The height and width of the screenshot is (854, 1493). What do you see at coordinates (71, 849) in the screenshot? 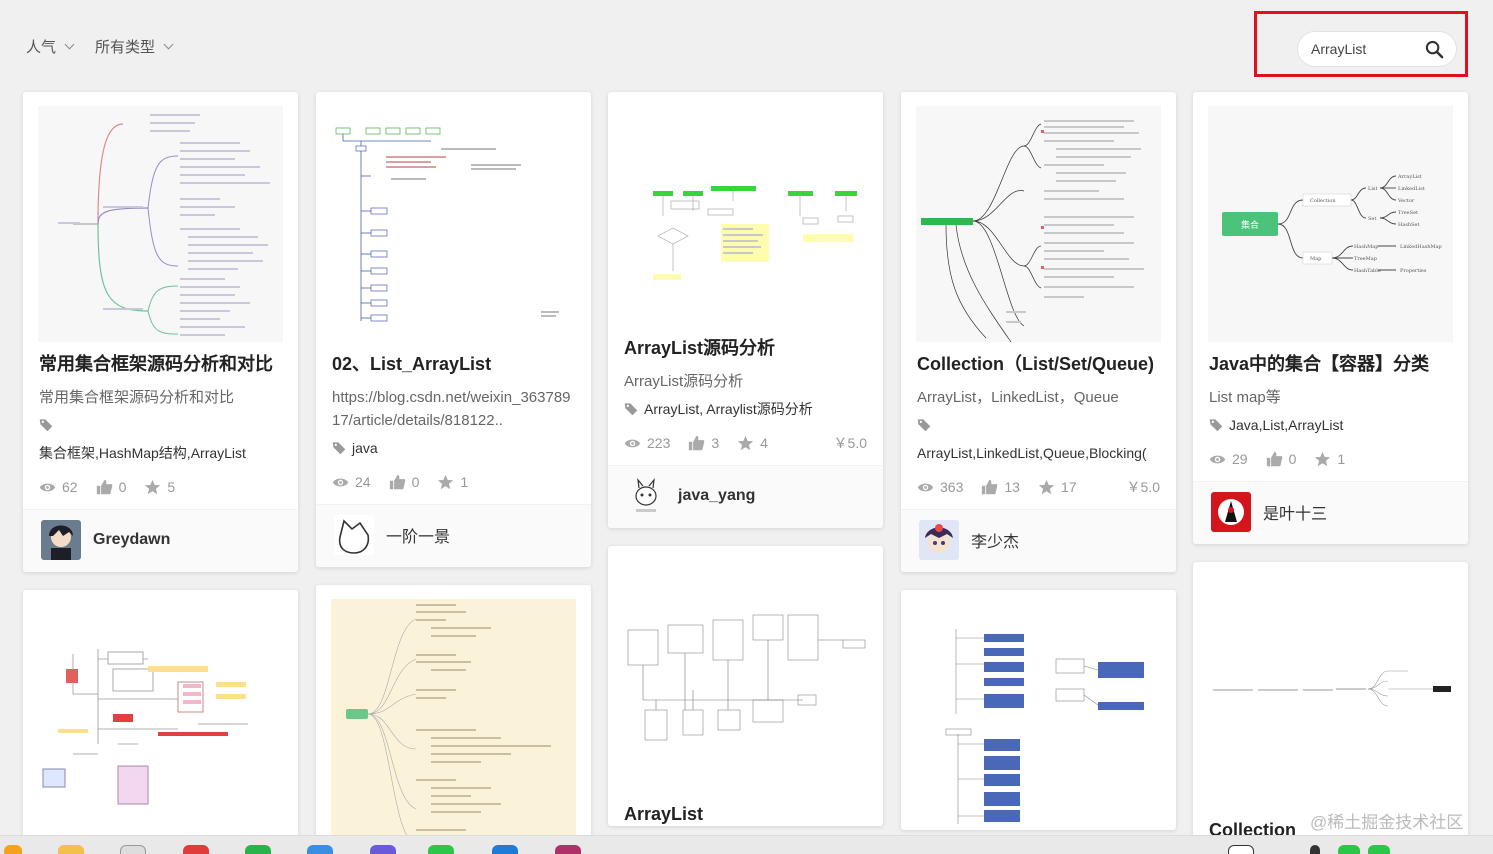
I see `folder-icon` at bounding box center [71, 849].